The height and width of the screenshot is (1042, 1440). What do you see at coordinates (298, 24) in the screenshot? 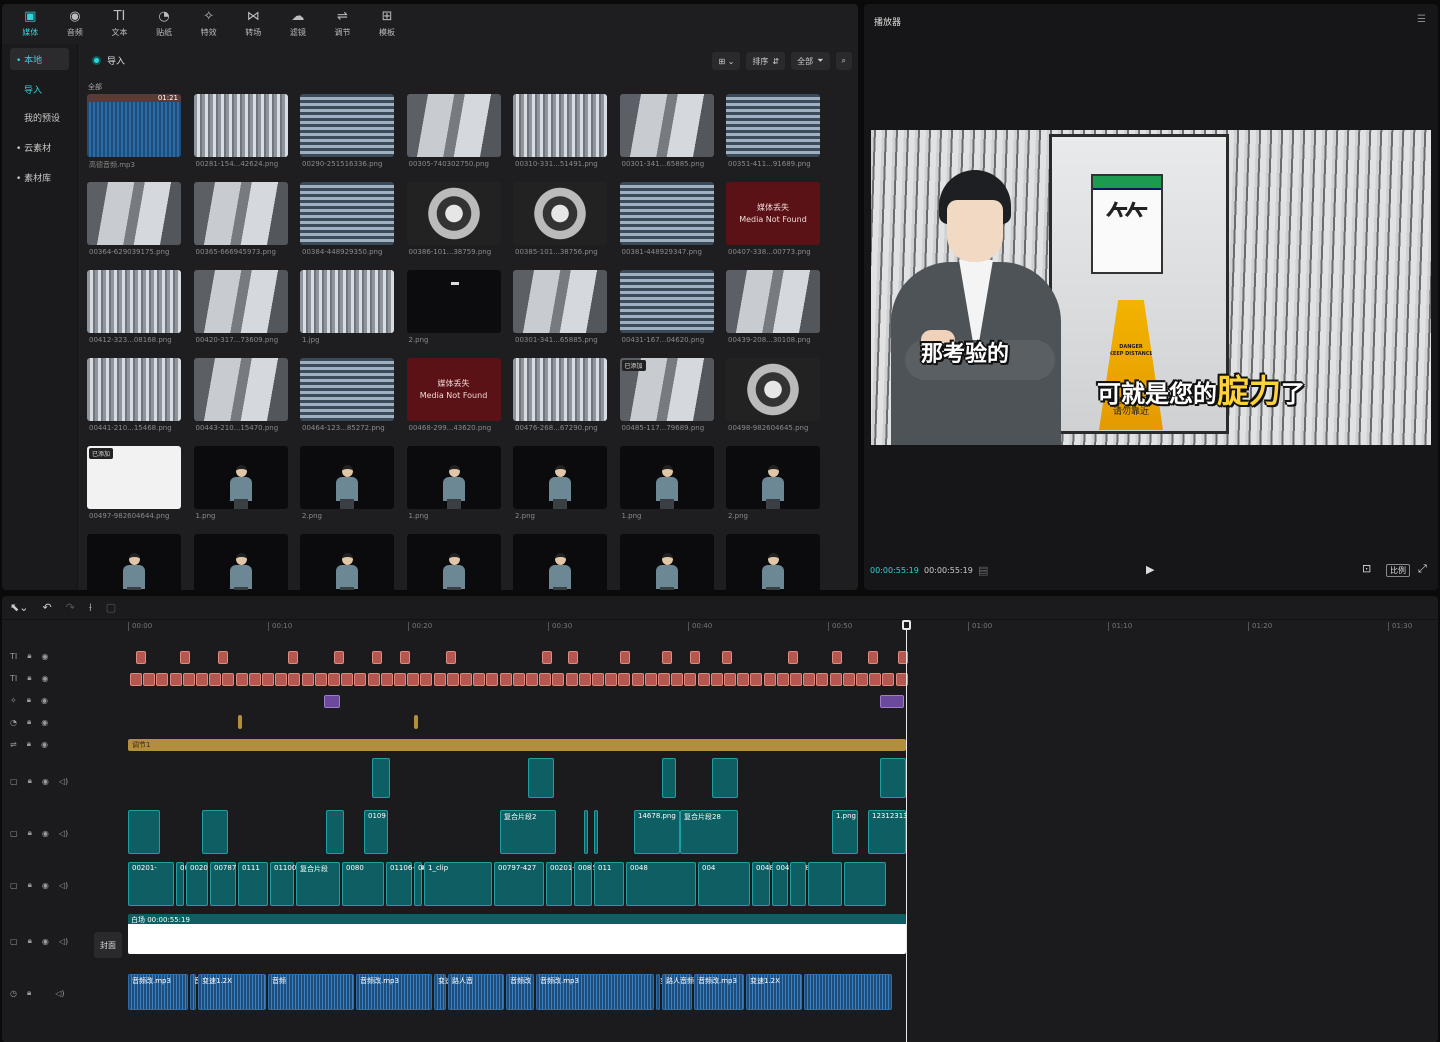
I see `tab-6: ☁ 滤镜` at bounding box center [298, 24].